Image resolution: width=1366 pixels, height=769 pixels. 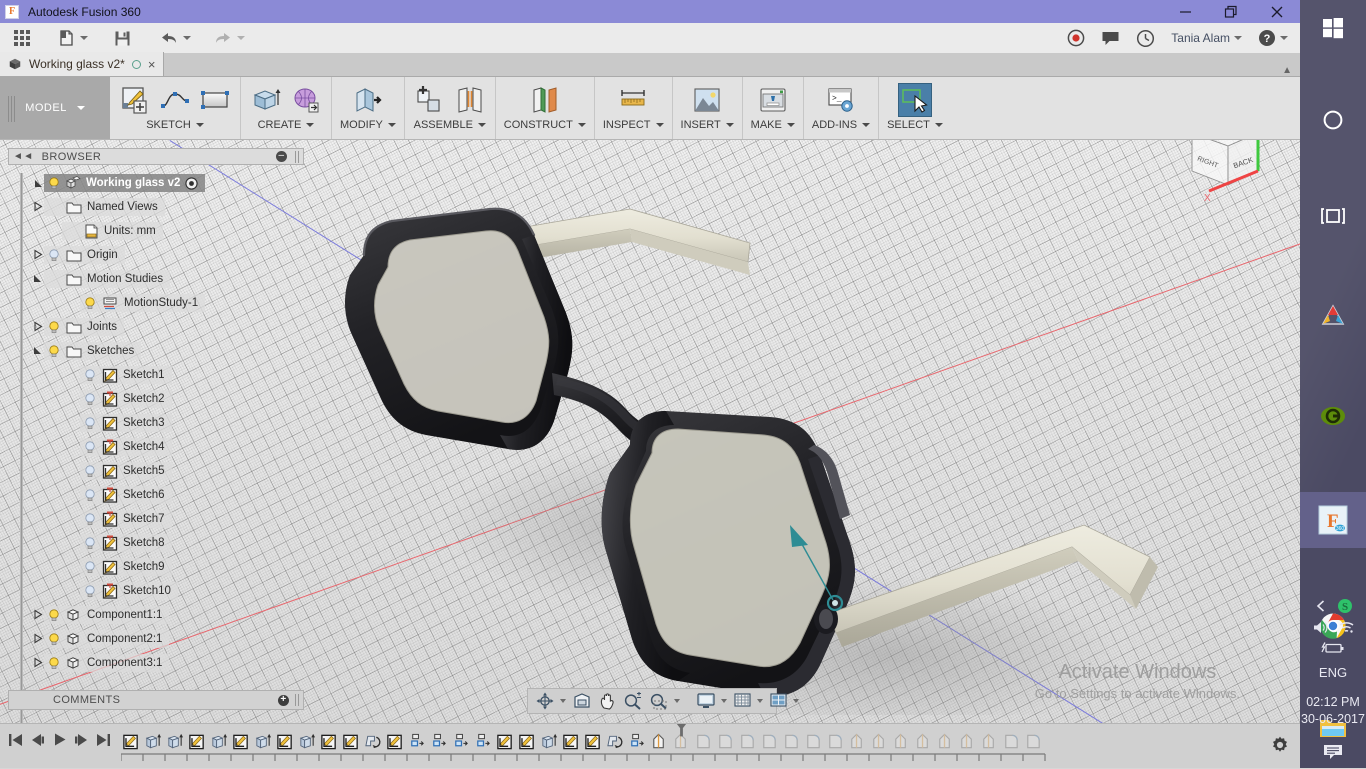 I want to click on browser-item-sketch10: Sketch10, so click(x=156, y=591).